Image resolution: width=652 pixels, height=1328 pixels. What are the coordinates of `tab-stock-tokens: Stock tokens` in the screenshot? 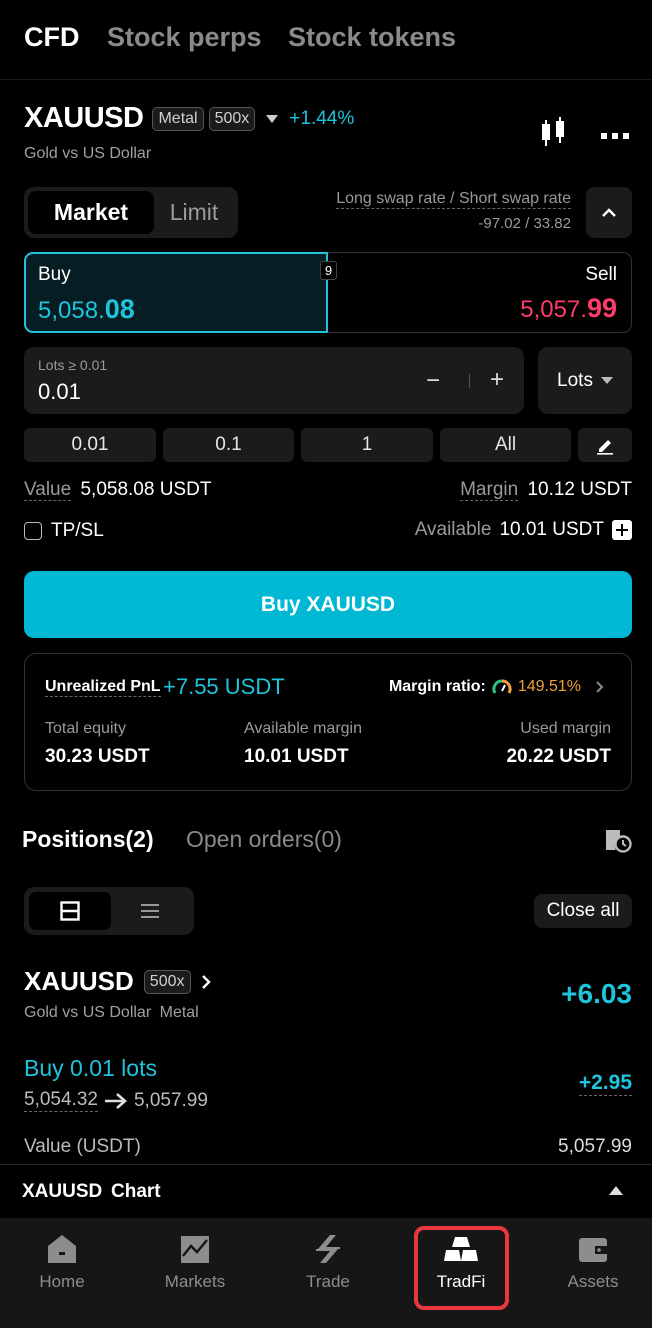 It's located at (372, 37).